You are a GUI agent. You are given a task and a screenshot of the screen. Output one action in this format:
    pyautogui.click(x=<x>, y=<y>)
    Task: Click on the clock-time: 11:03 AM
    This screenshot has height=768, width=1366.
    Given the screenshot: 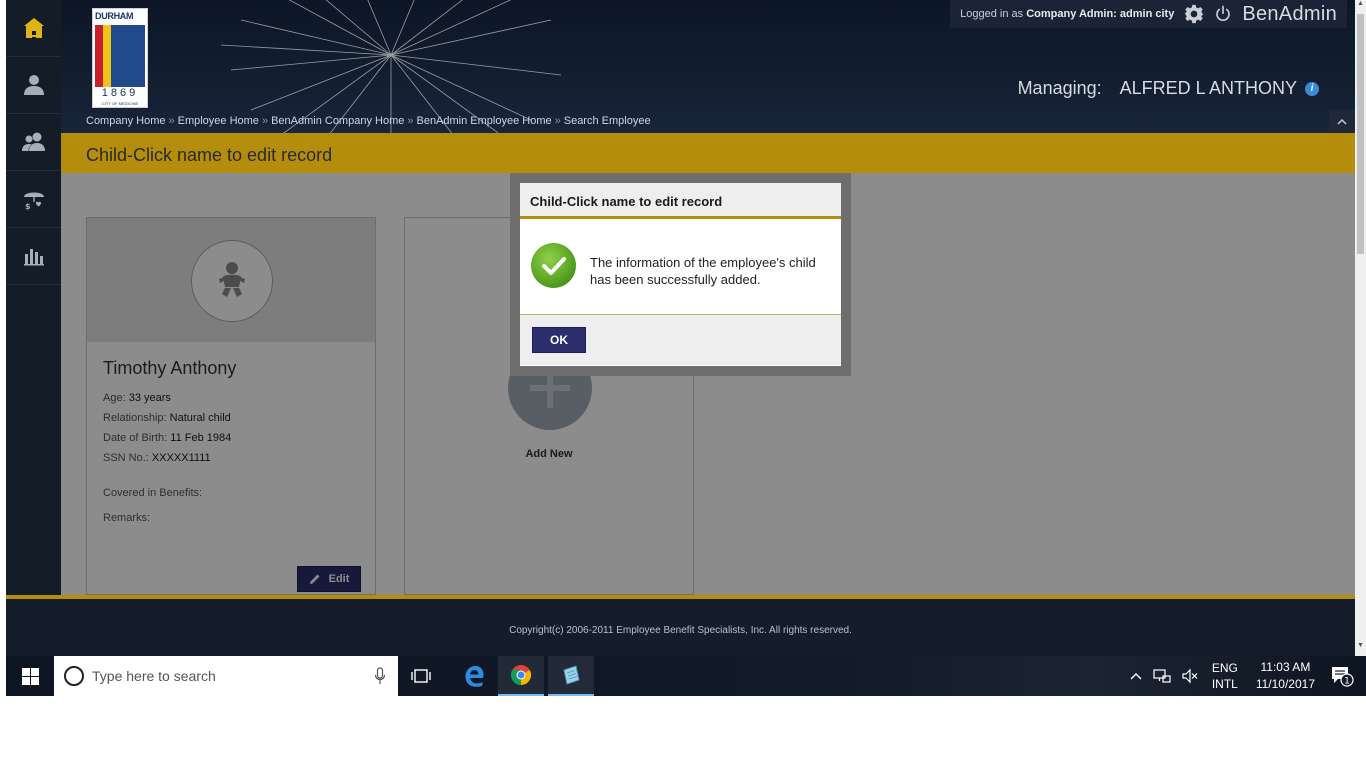 What is the action you would take?
    pyautogui.click(x=1285, y=667)
    